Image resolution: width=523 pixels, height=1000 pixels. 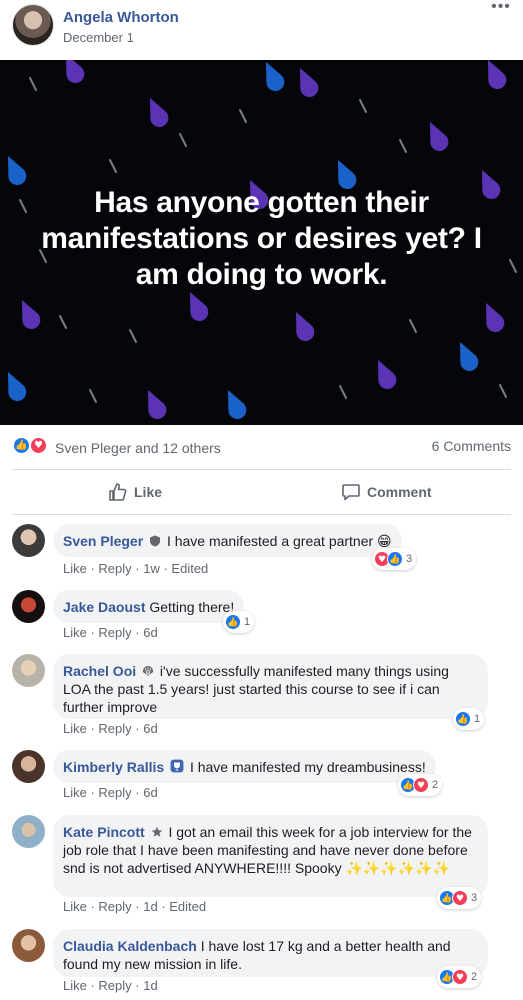 I want to click on post-date: December 1, so click(x=98, y=37).